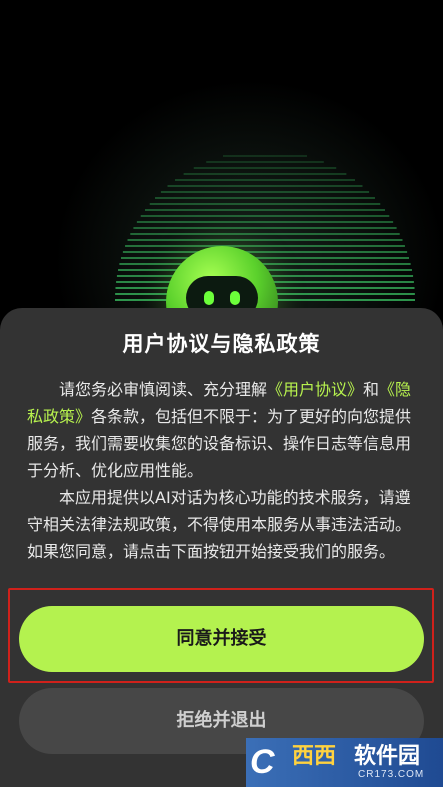 Image resolution: width=443 pixels, height=787 pixels. Describe the element at coordinates (221, 635) in the screenshot. I see `highlight-annotation` at that location.